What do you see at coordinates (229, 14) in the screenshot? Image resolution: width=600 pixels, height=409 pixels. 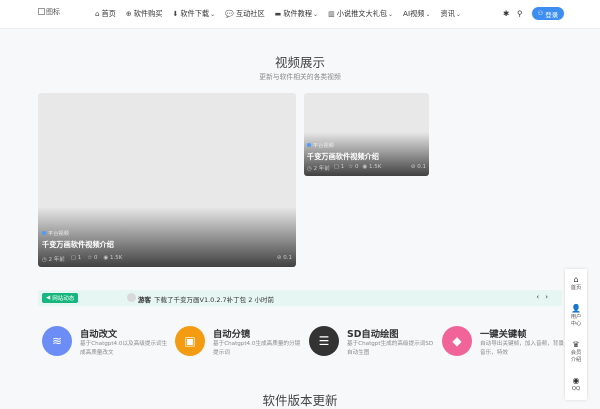 I see `comments-icon: 💬` at bounding box center [229, 14].